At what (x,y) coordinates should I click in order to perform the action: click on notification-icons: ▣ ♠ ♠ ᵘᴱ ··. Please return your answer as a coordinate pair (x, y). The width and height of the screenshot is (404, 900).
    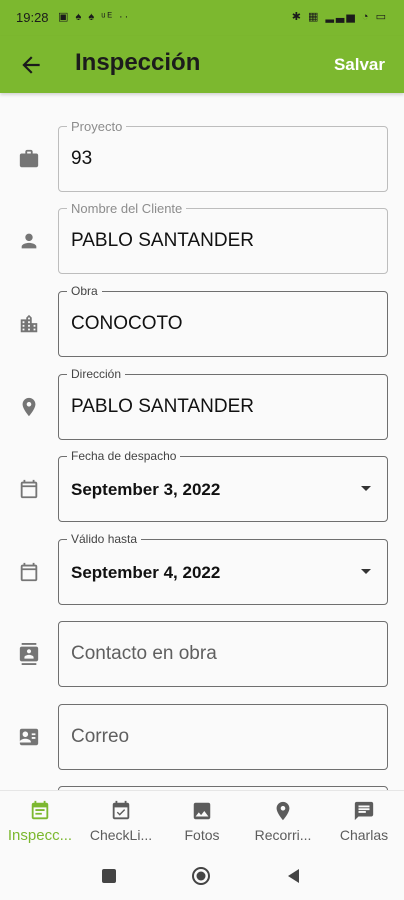
    Looking at the image, I should click on (94, 17).